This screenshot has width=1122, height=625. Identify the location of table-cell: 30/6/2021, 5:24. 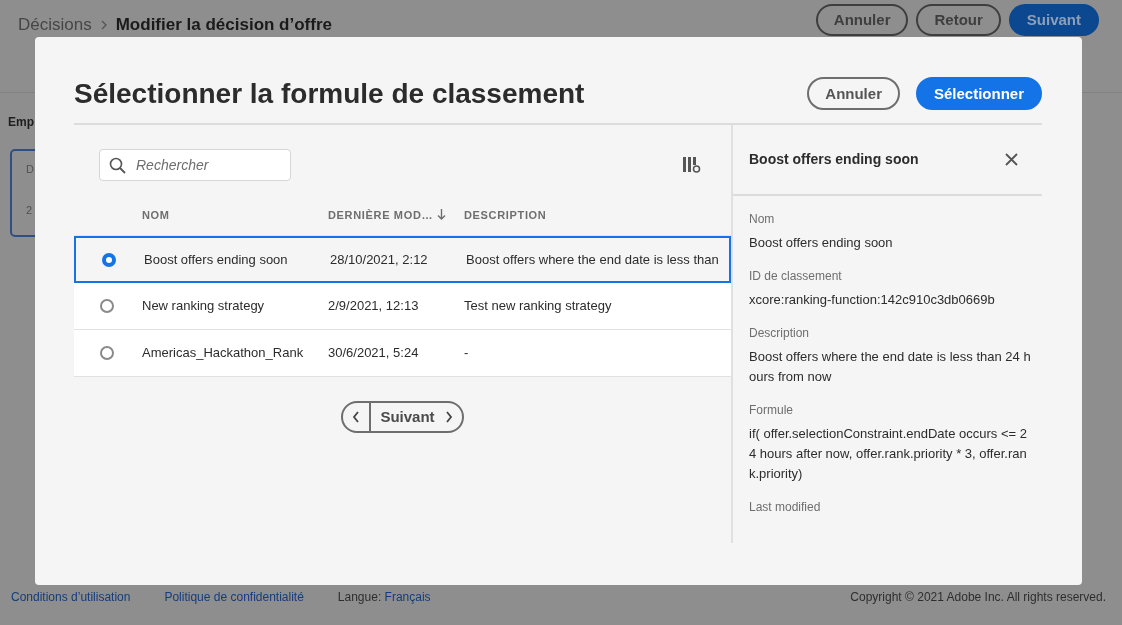
(373, 353).